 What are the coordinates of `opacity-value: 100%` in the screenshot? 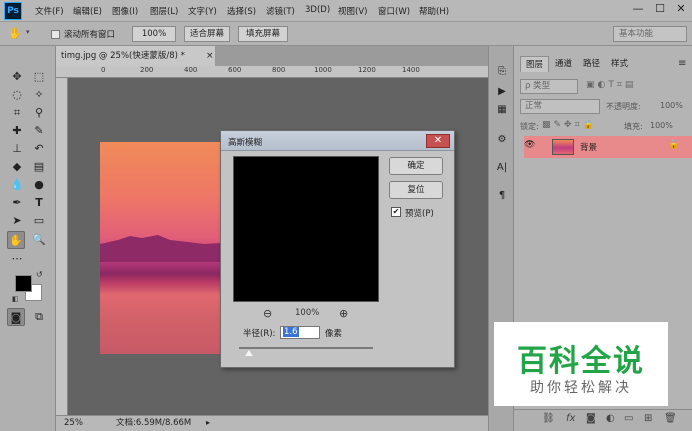 It's located at (671, 105).